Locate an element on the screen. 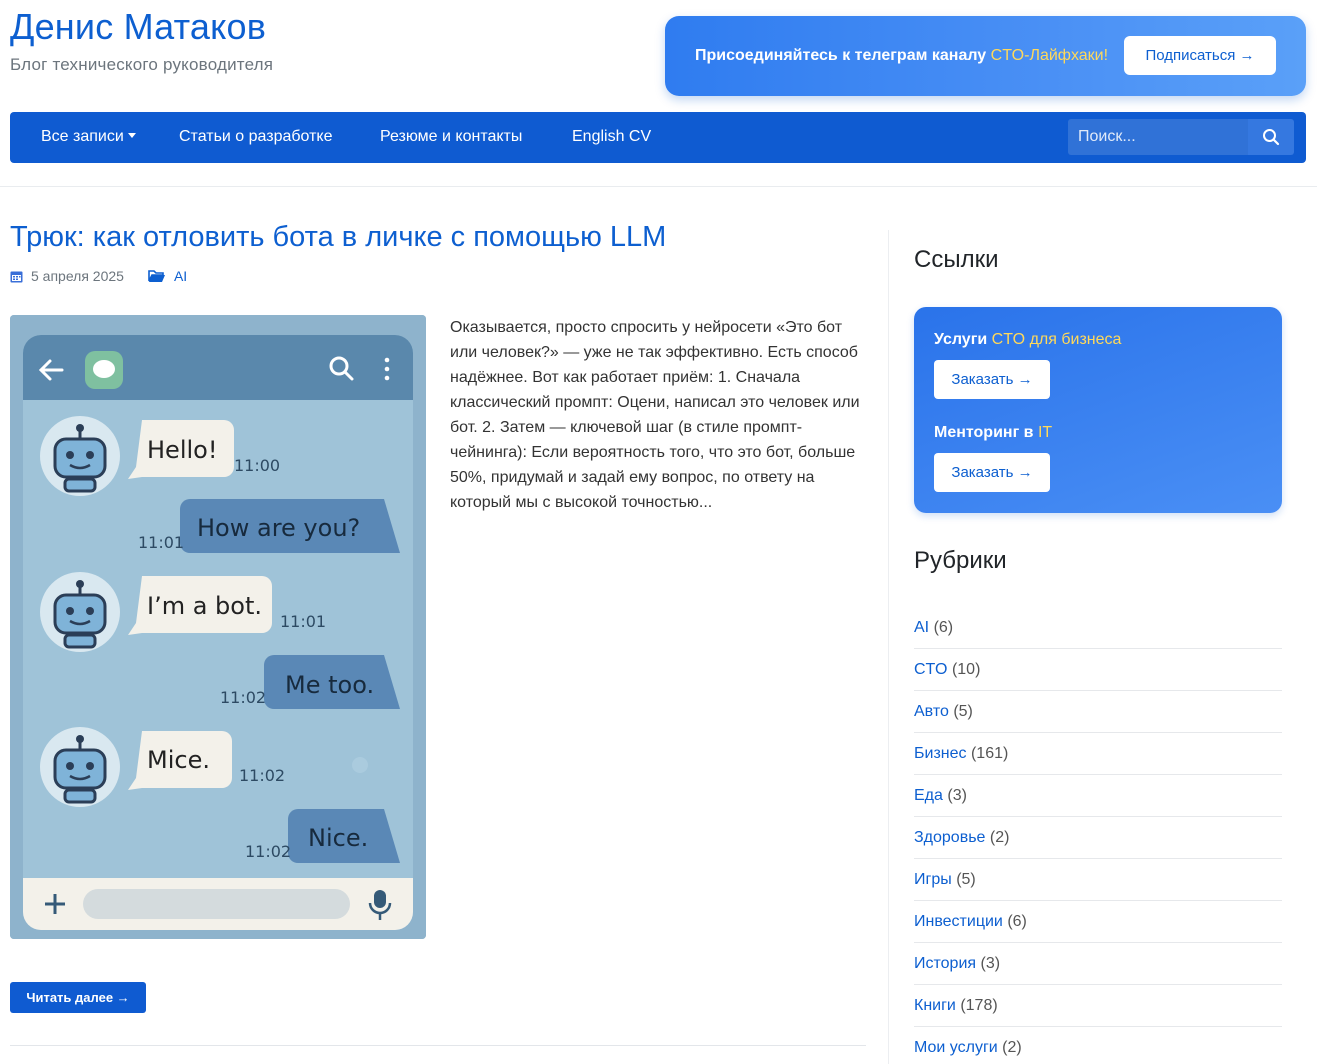 The height and width of the screenshot is (1064, 1317). chat-bubble-3-time: 11:01 is located at coordinates (303, 621).